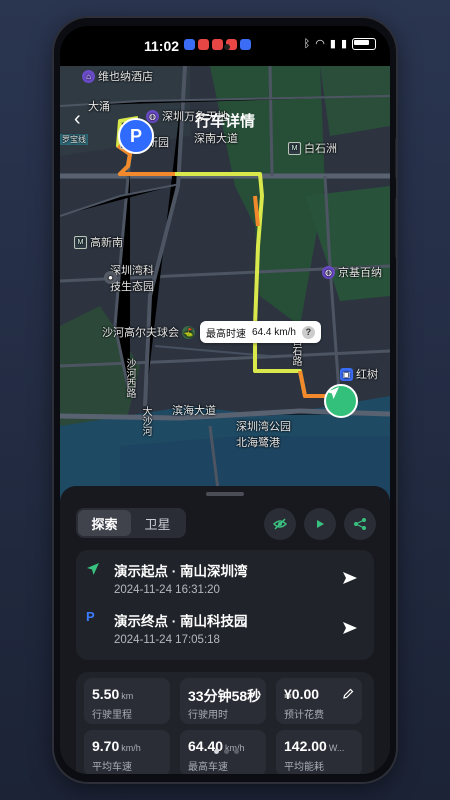 The width and height of the screenshot is (450, 800). What do you see at coordinates (117, 76) in the screenshot?
I see `poi-vienna-hotel: ⌂ 维也纳酒店` at bounding box center [117, 76].